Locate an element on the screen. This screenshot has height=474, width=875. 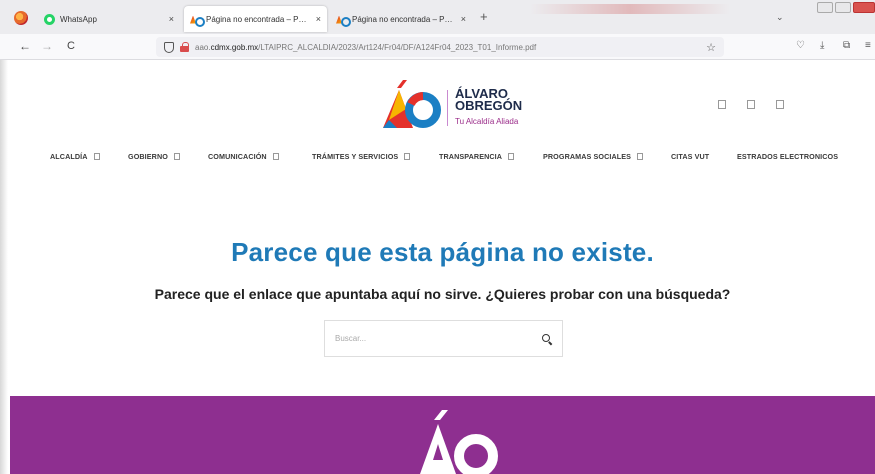
app-menu-icon: ≡ is located at coordinates (868, 45).